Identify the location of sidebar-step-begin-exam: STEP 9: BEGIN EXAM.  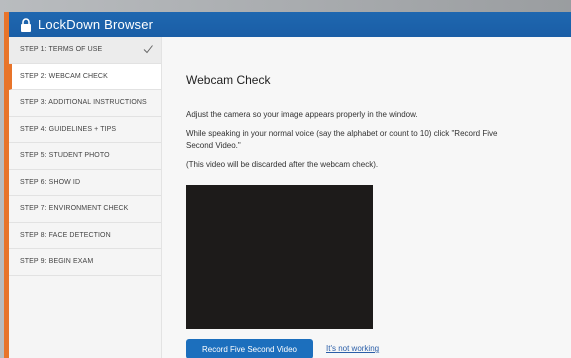
(85, 262).